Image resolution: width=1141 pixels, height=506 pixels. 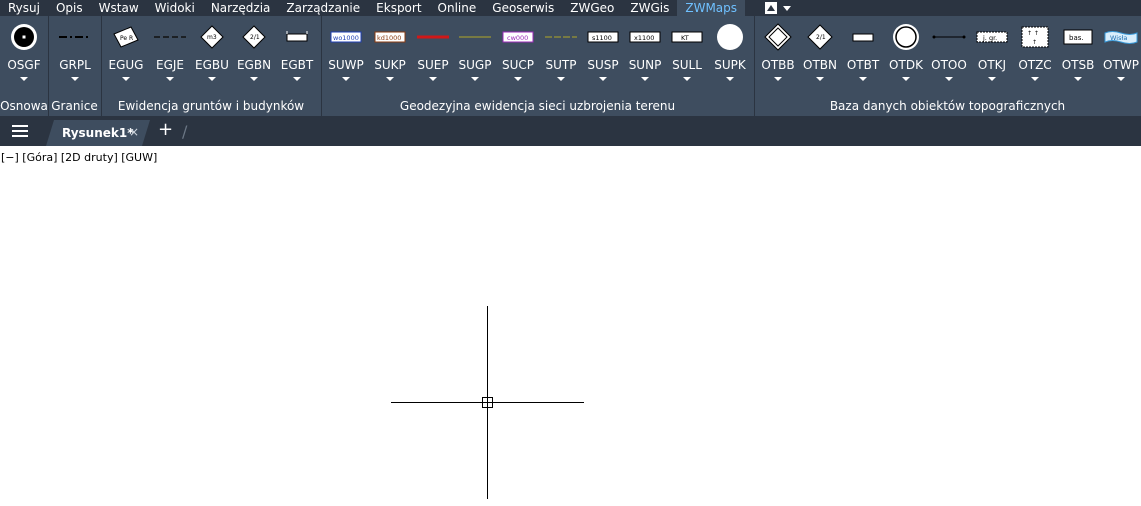 I want to click on svg-text: x1100, so click(x=644, y=38).